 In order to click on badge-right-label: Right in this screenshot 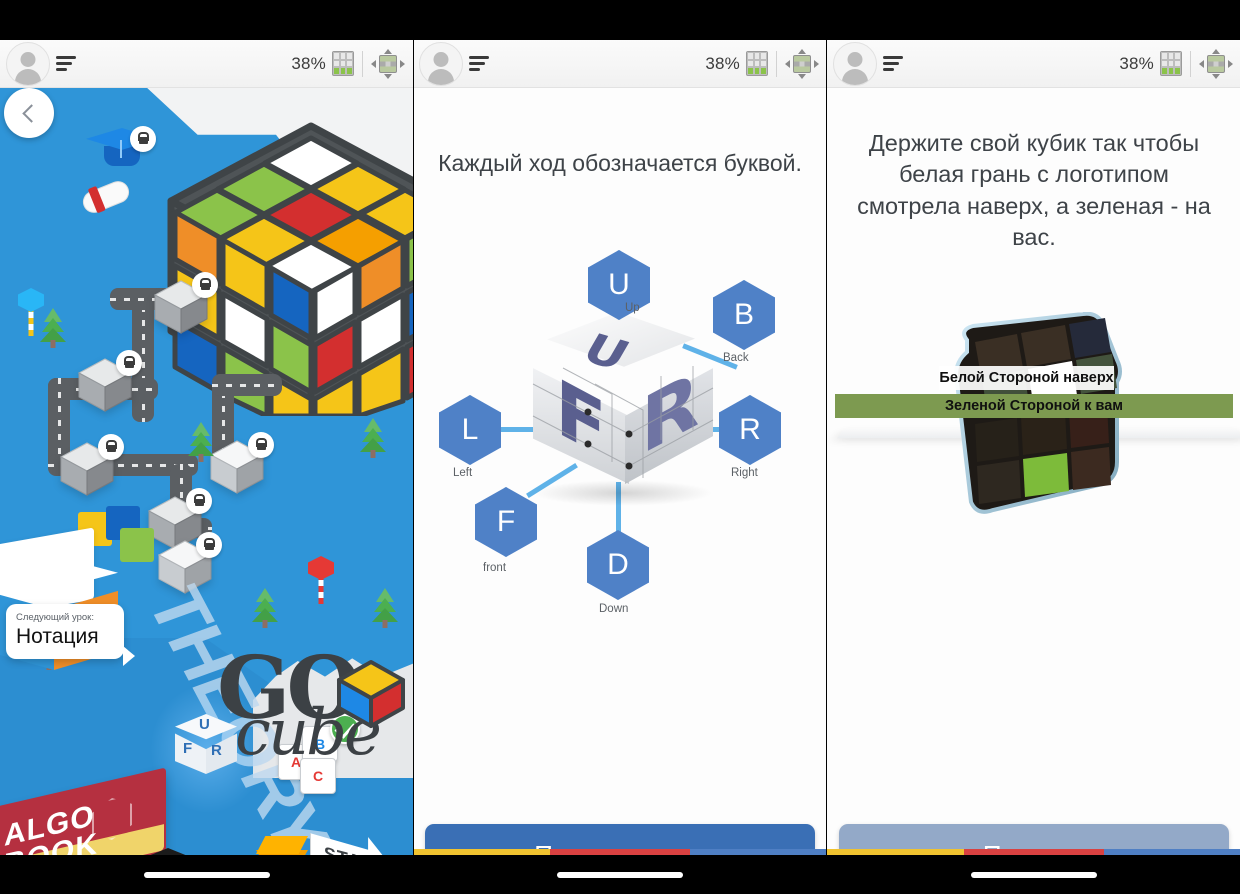, I will do `click(744, 473)`.